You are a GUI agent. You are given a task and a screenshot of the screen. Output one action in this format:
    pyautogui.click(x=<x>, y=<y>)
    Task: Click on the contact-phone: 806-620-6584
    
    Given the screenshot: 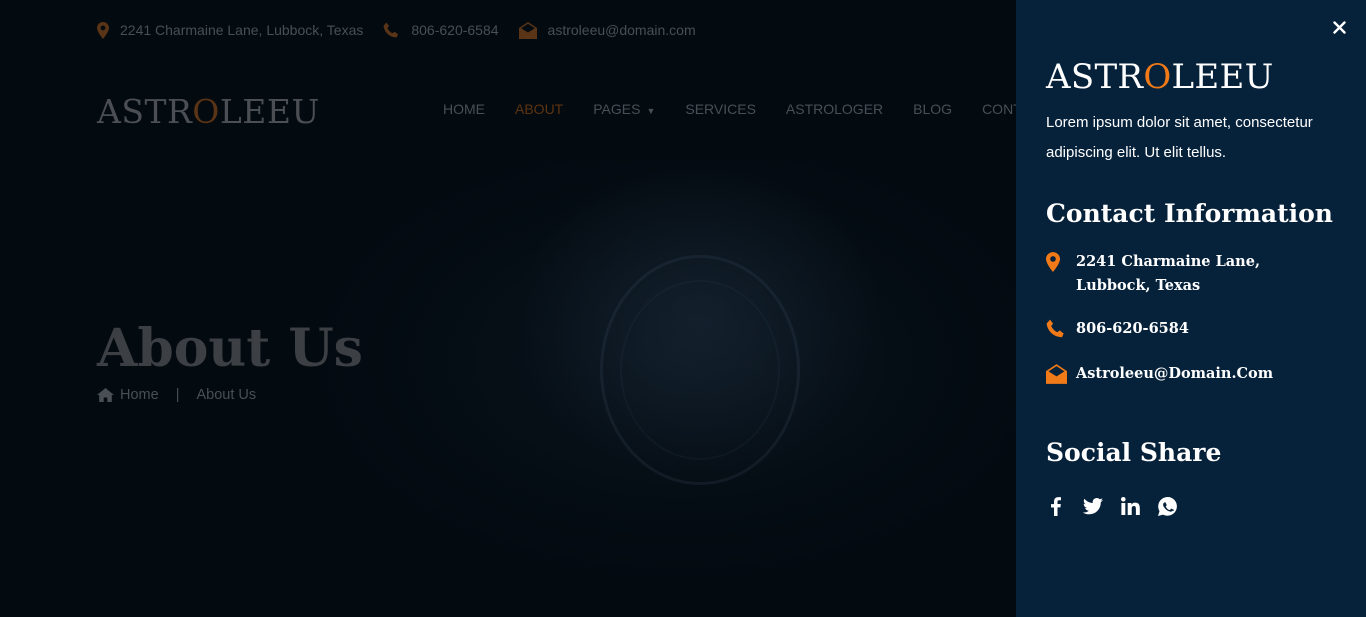 What is the action you would take?
    pyautogui.click(x=1181, y=329)
    